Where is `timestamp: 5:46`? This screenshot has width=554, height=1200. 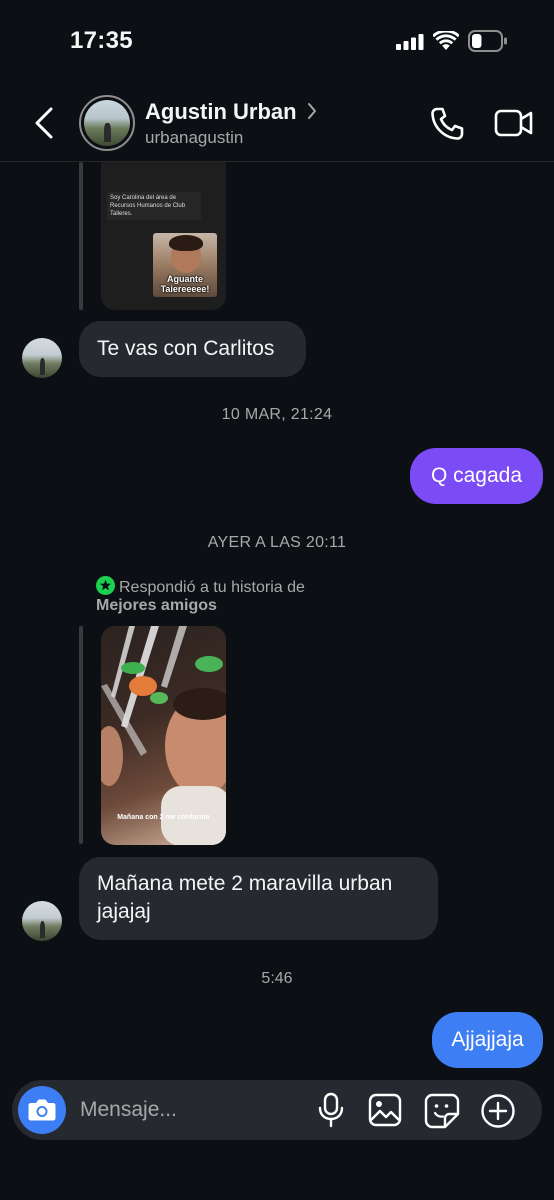
timestamp: 5:46 is located at coordinates (277, 978).